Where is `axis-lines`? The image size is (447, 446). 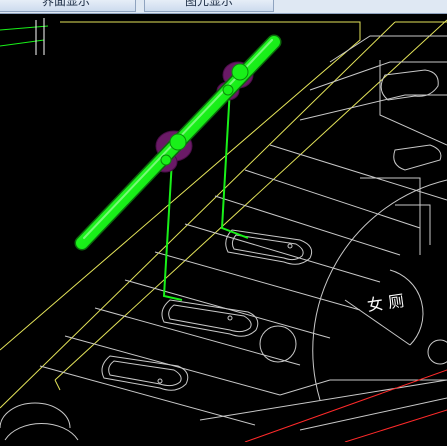
axis-lines is located at coordinates (345, 406).